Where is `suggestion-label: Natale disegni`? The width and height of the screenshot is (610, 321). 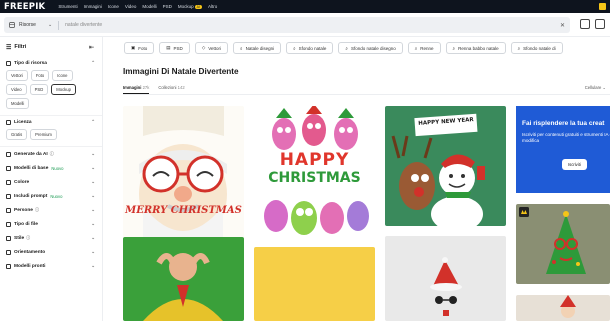
suggestion-label: Natale disegni is located at coordinates (260, 48).